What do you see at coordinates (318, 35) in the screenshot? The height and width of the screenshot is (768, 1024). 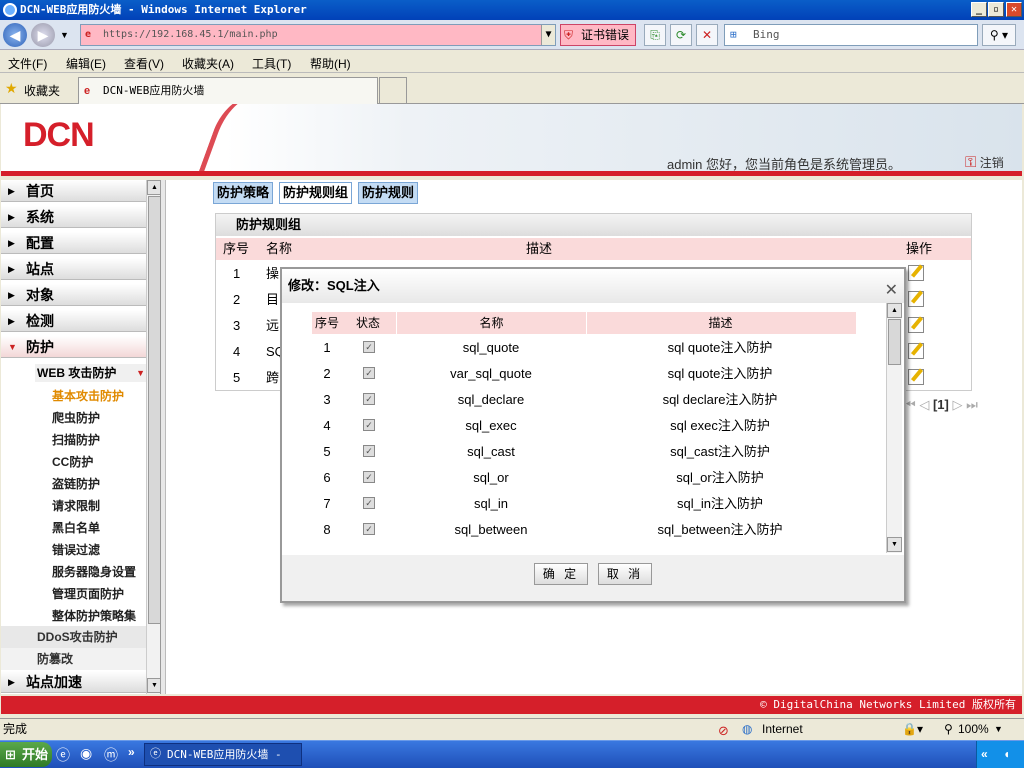 I see `address-input: e https://192.168.45.1/main.php ▼` at bounding box center [318, 35].